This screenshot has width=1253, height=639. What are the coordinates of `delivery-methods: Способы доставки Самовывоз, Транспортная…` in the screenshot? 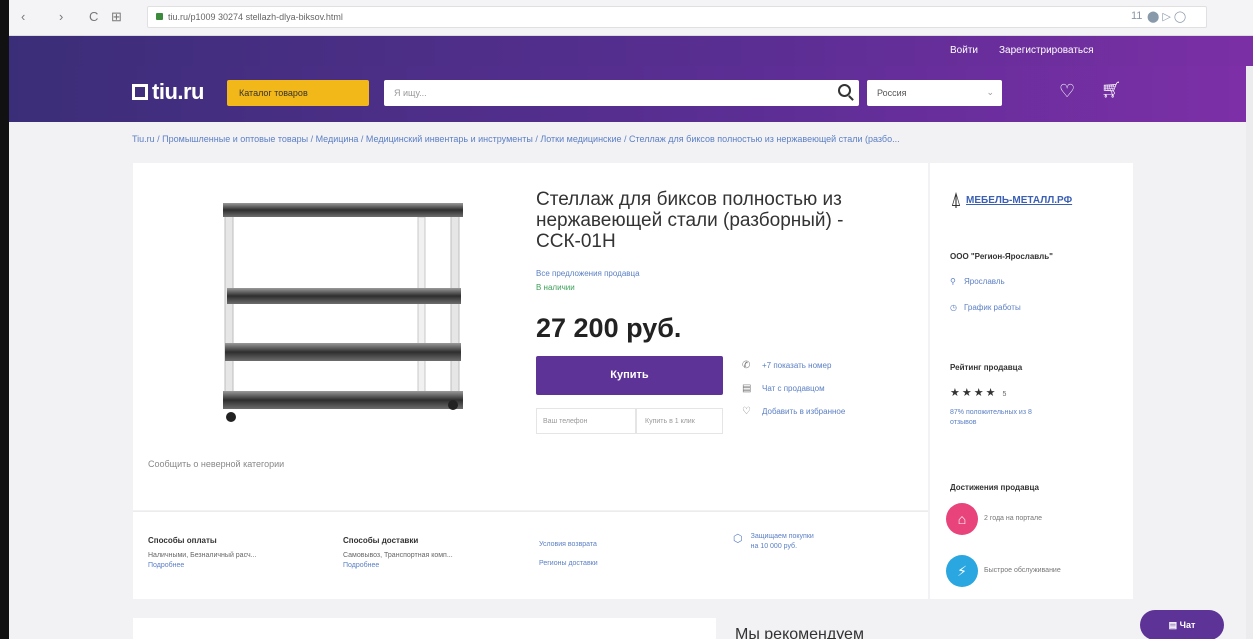 It's located at (443, 553).